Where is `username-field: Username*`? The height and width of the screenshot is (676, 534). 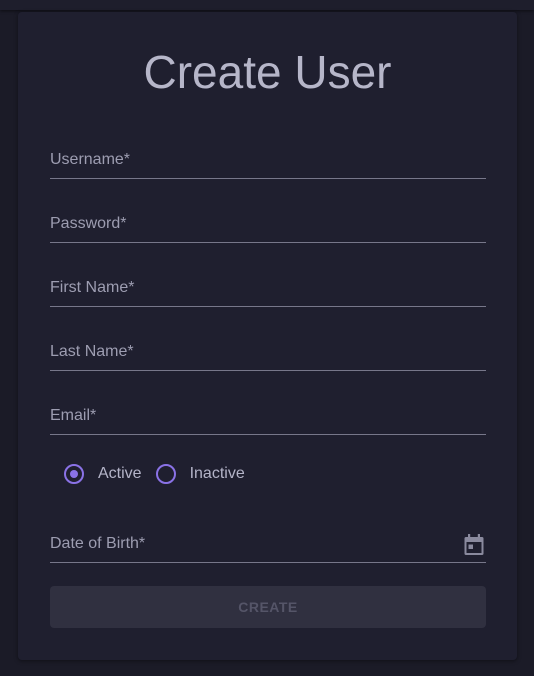
username-field: Username* is located at coordinates (268, 163).